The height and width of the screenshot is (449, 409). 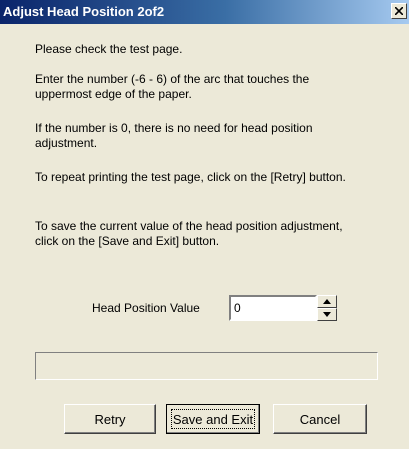 I want to click on instruction-check-test-page: Please check the test page., so click(x=109, y=49).